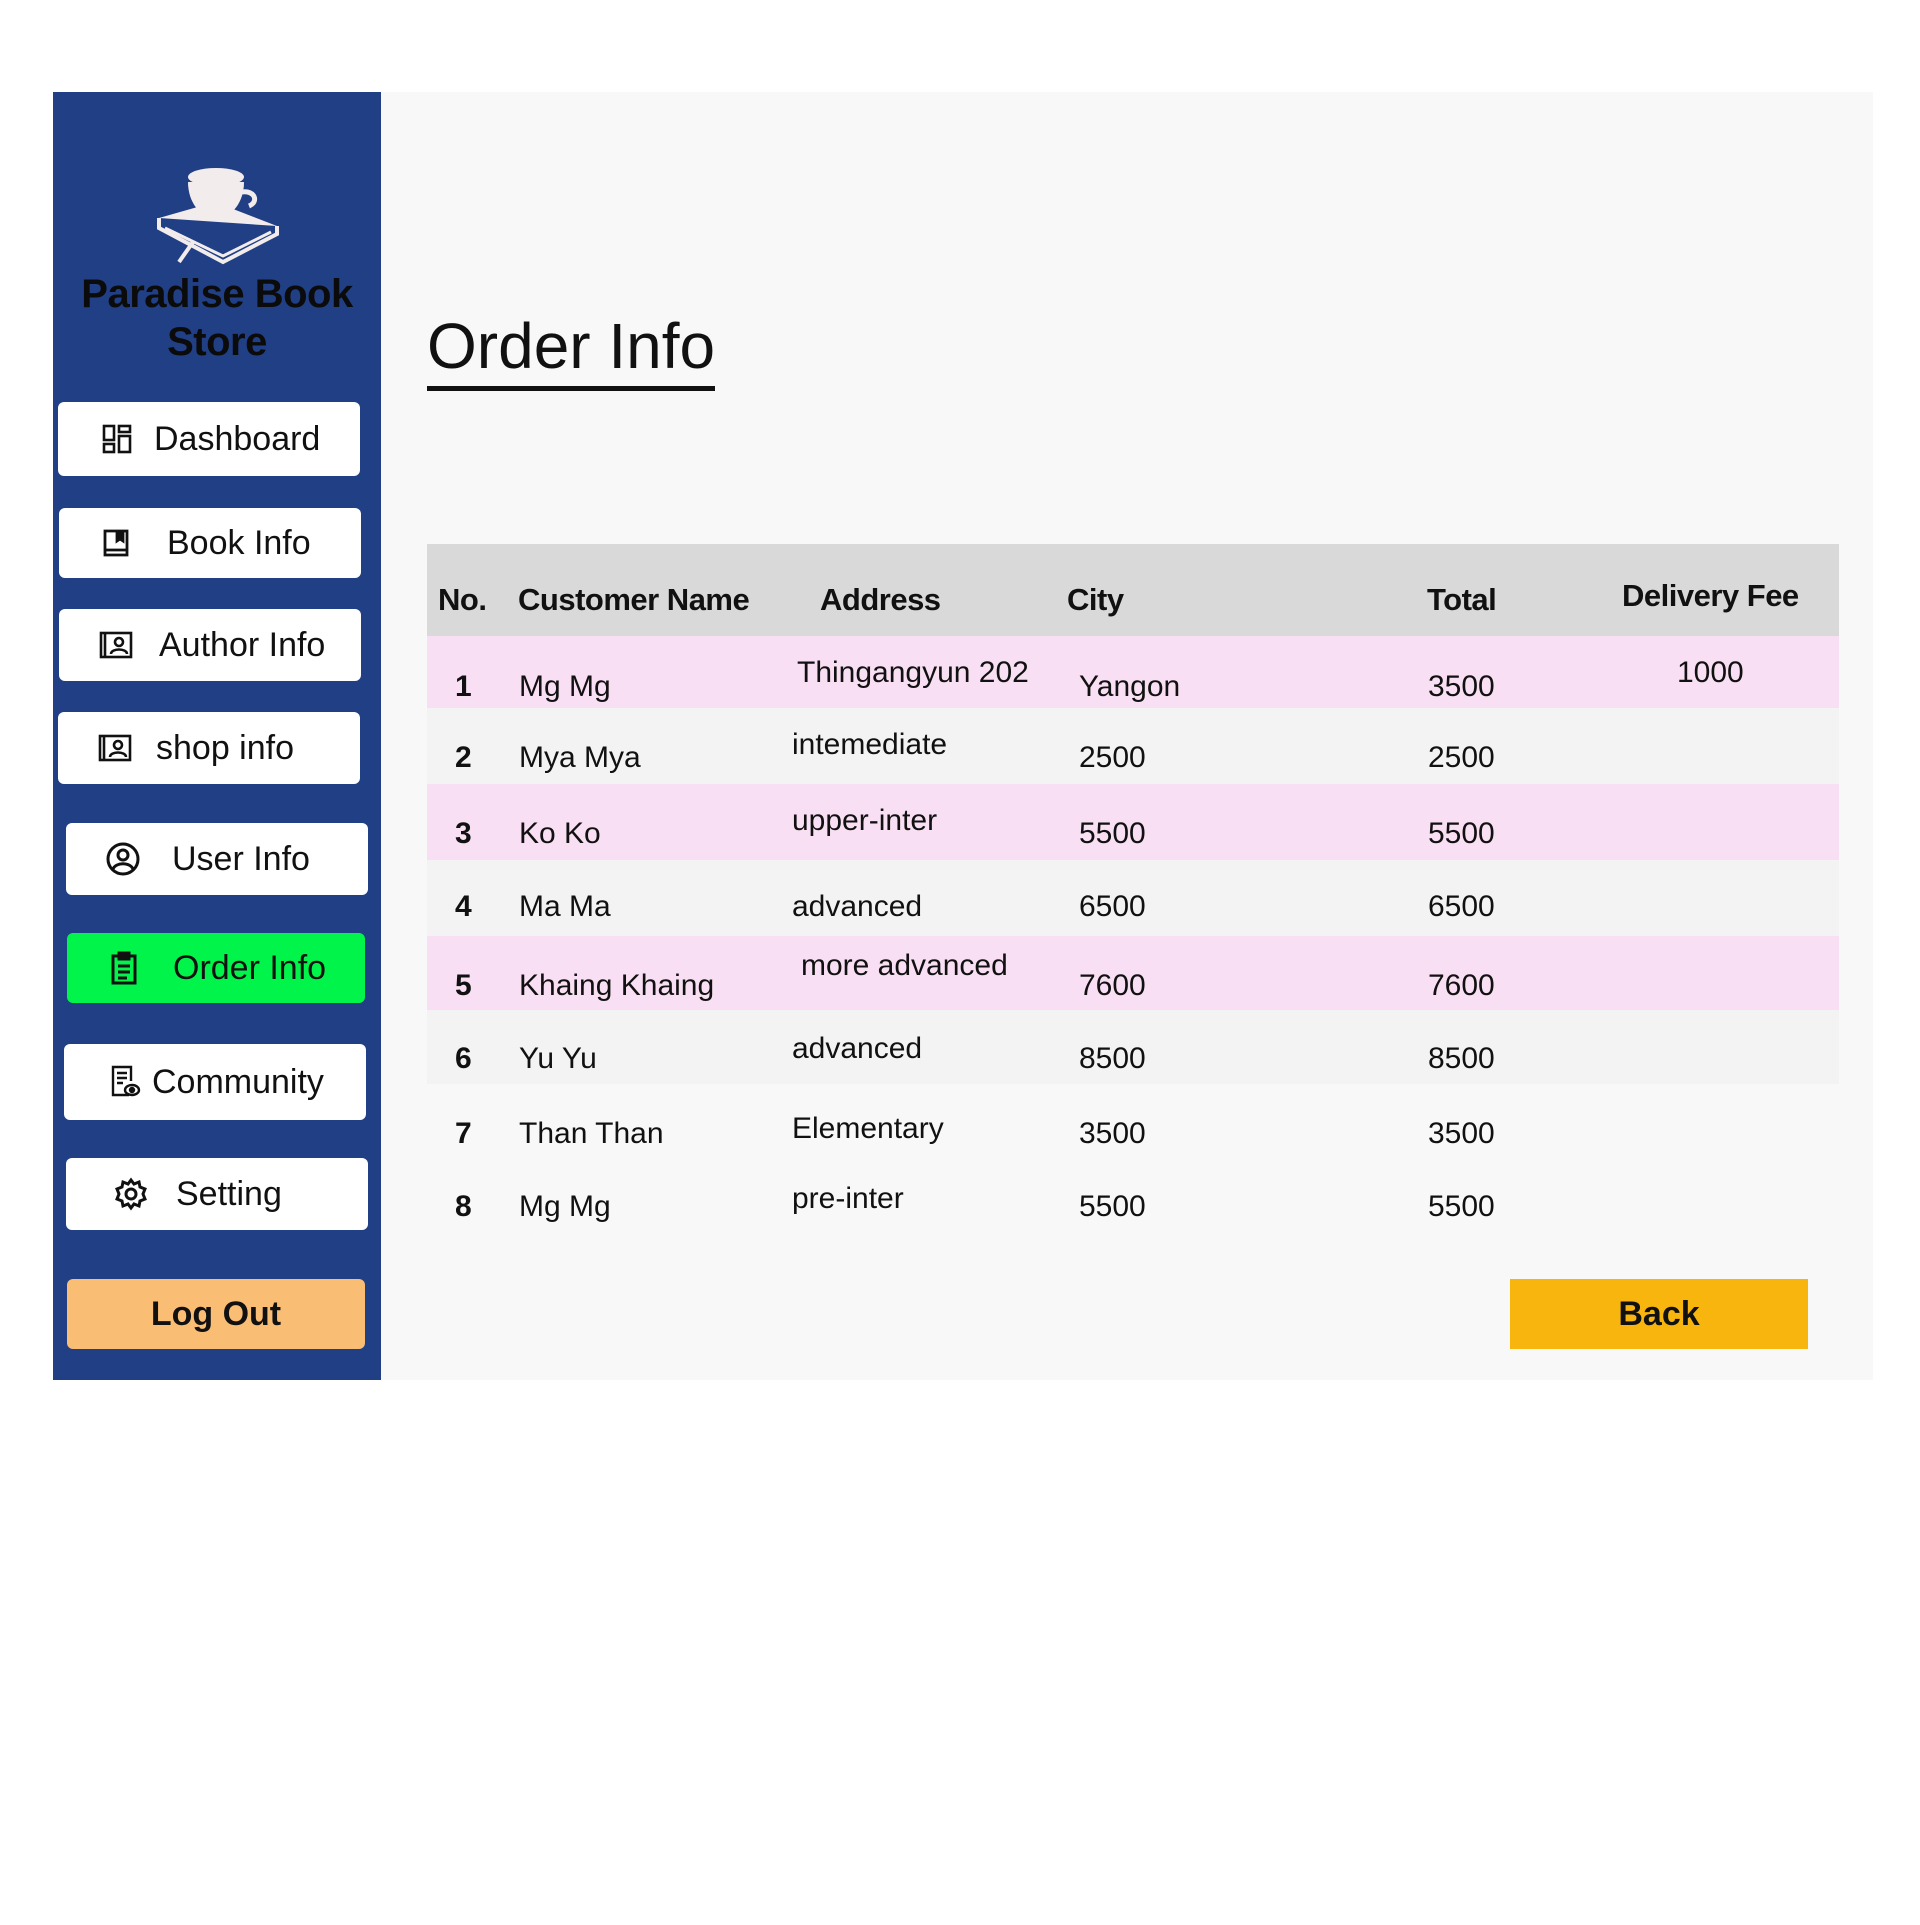  Describe the element at coordinates (463, 1133) in the screenshot. I see `row-number: 7` at that location.